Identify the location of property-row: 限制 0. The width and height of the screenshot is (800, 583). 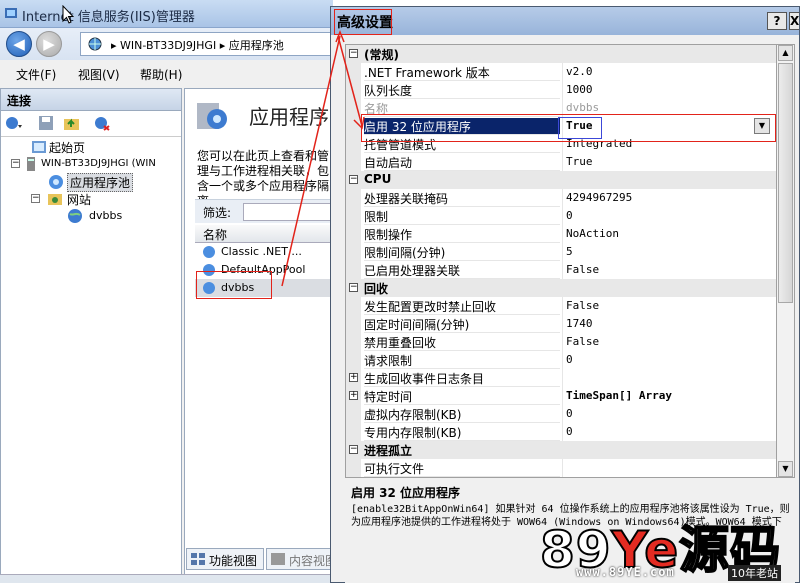
(561, 216).